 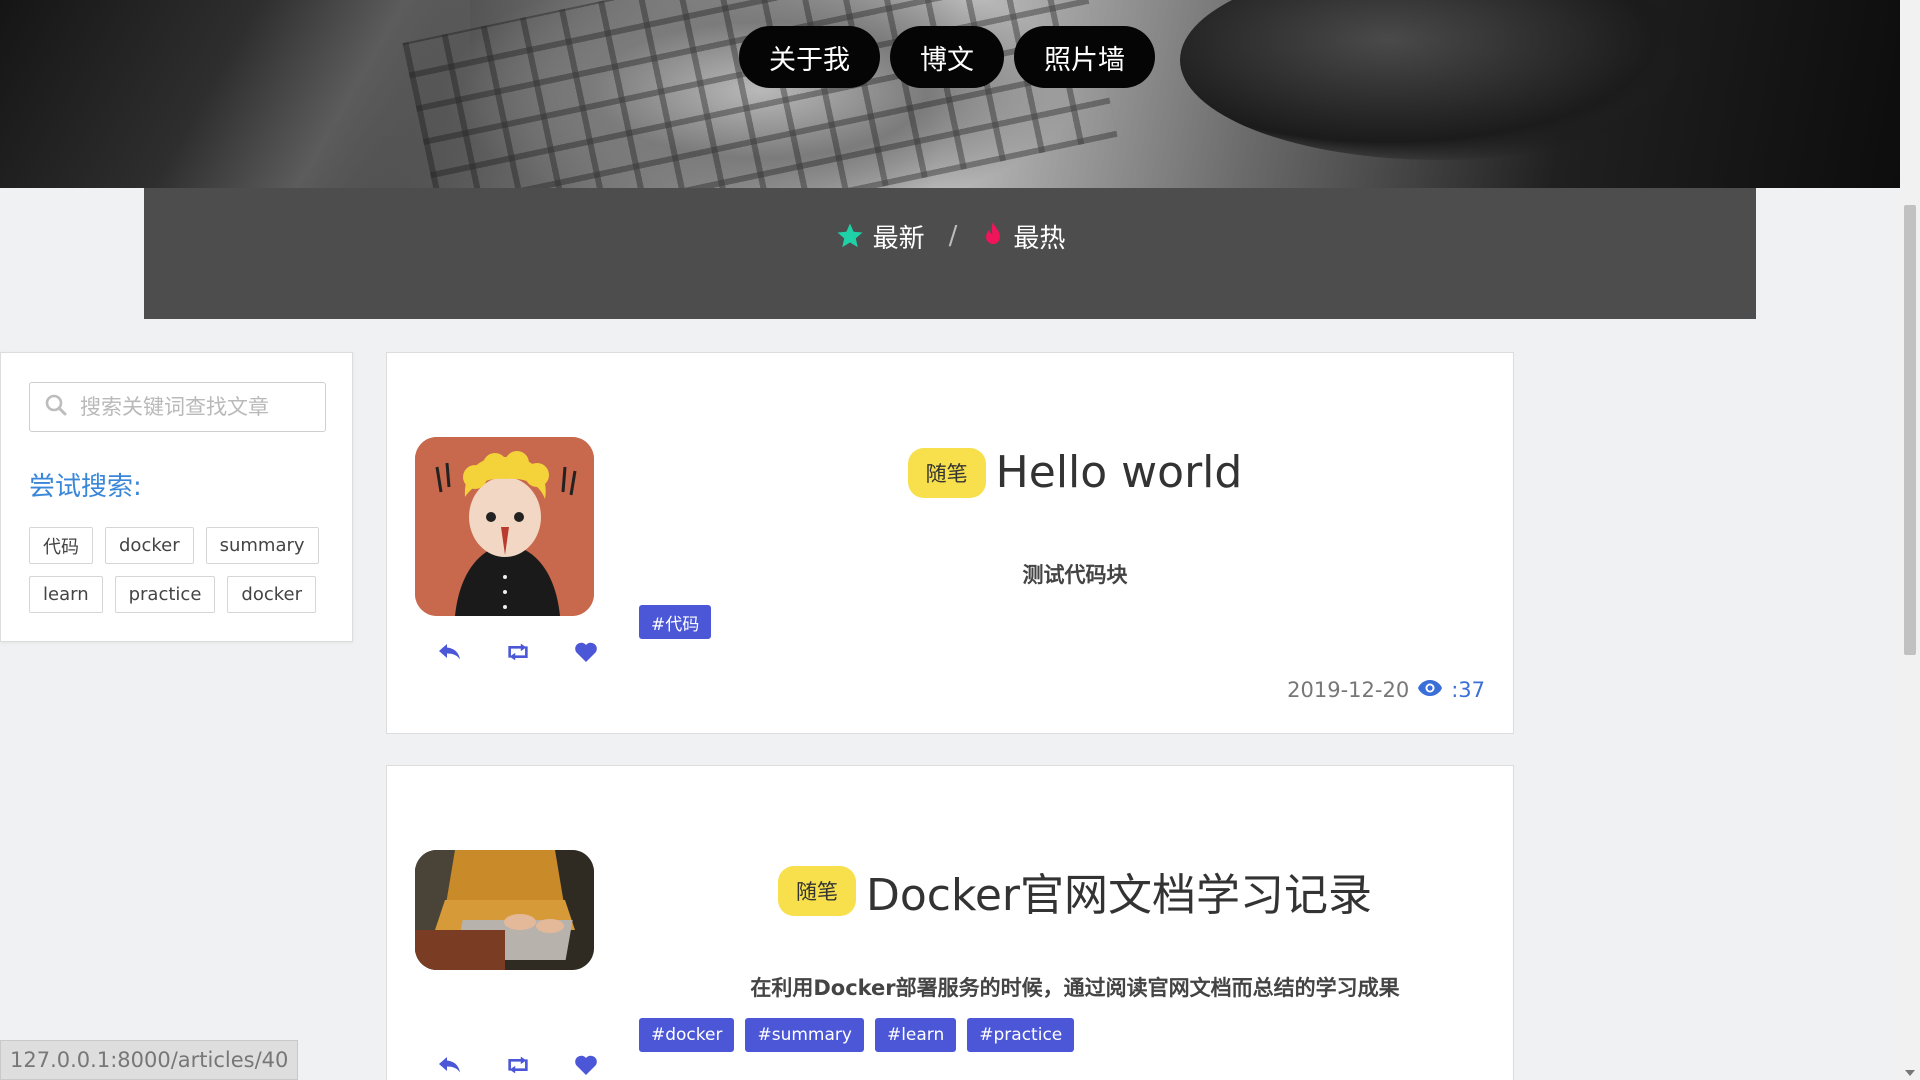 I want to click on article-tag: #summary, so click(x=804, y=1035).